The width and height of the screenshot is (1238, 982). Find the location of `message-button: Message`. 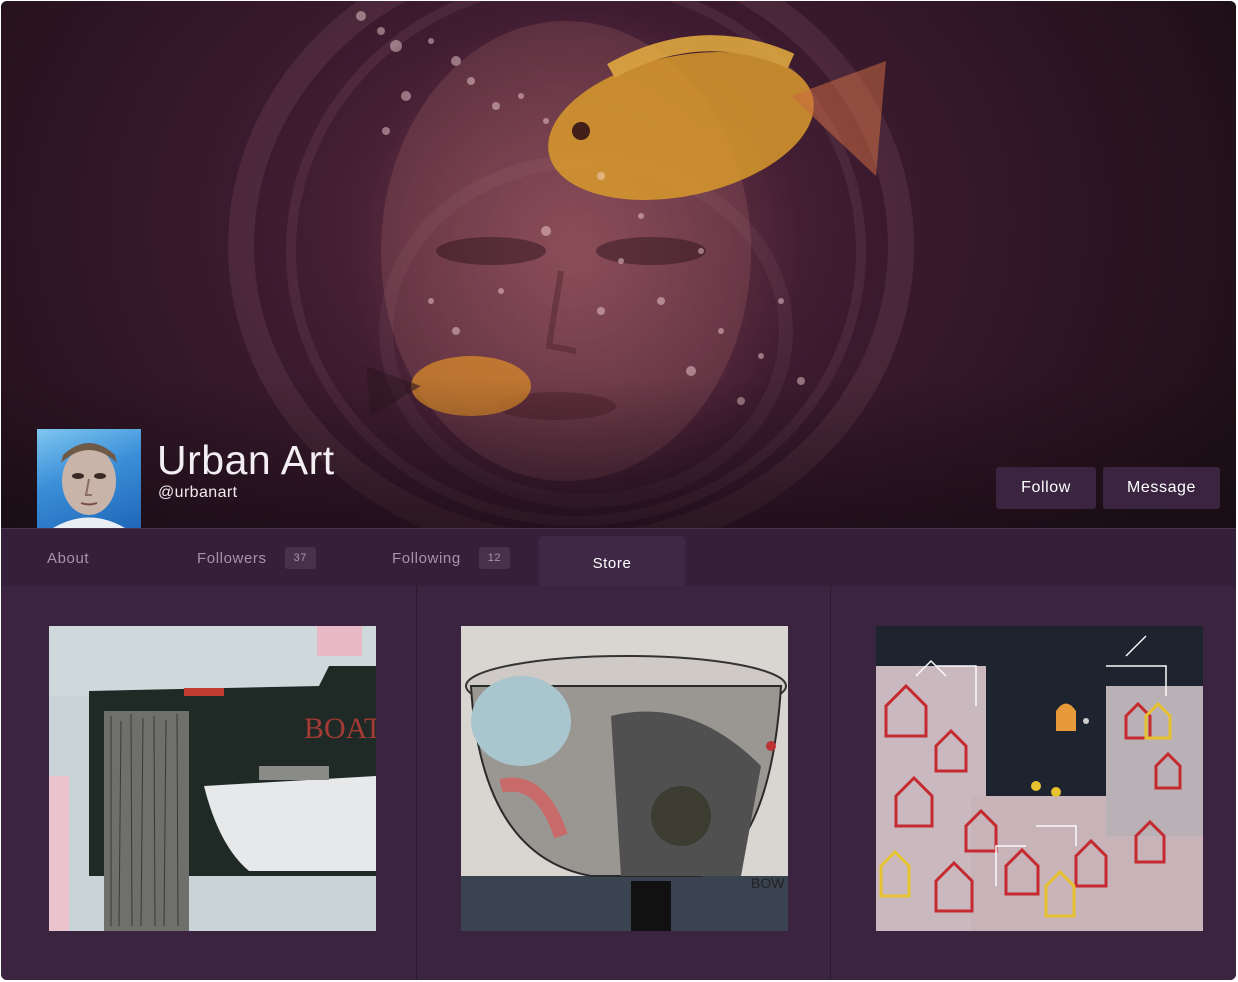

message-button: Message is located at coordinates (1161, 488).